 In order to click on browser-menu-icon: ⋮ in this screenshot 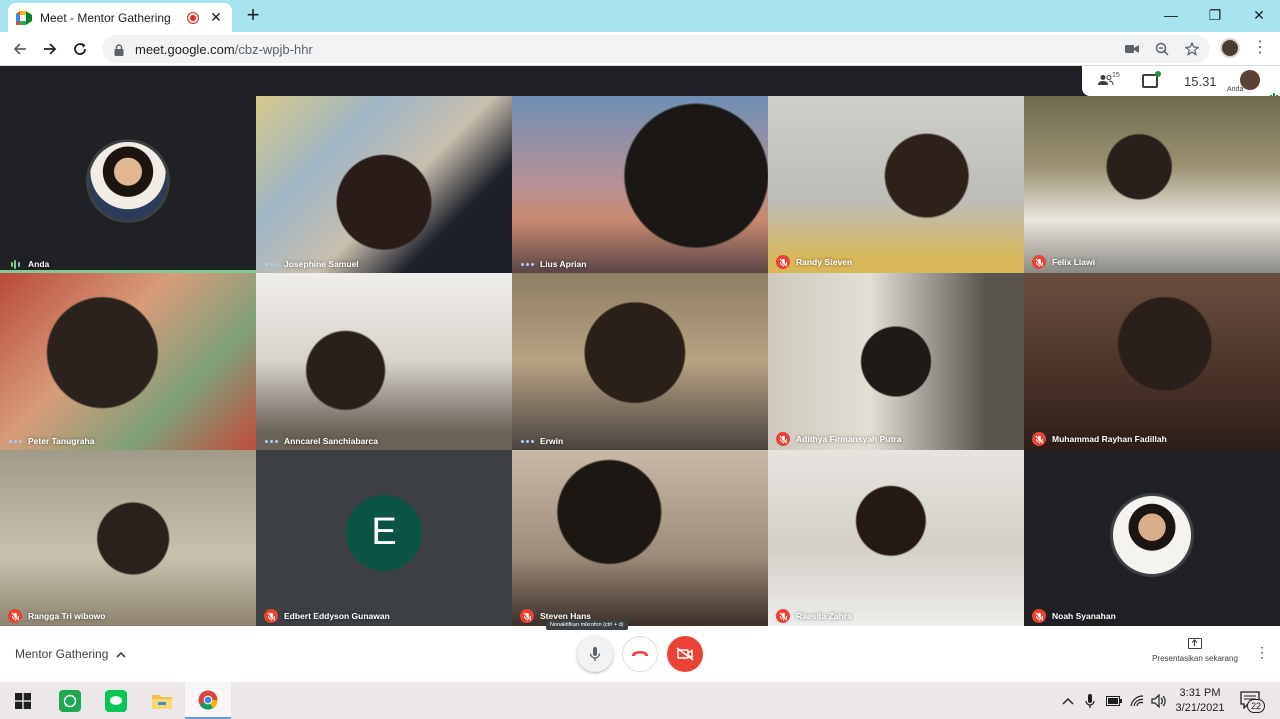, I will do `click(1260, 48)`.